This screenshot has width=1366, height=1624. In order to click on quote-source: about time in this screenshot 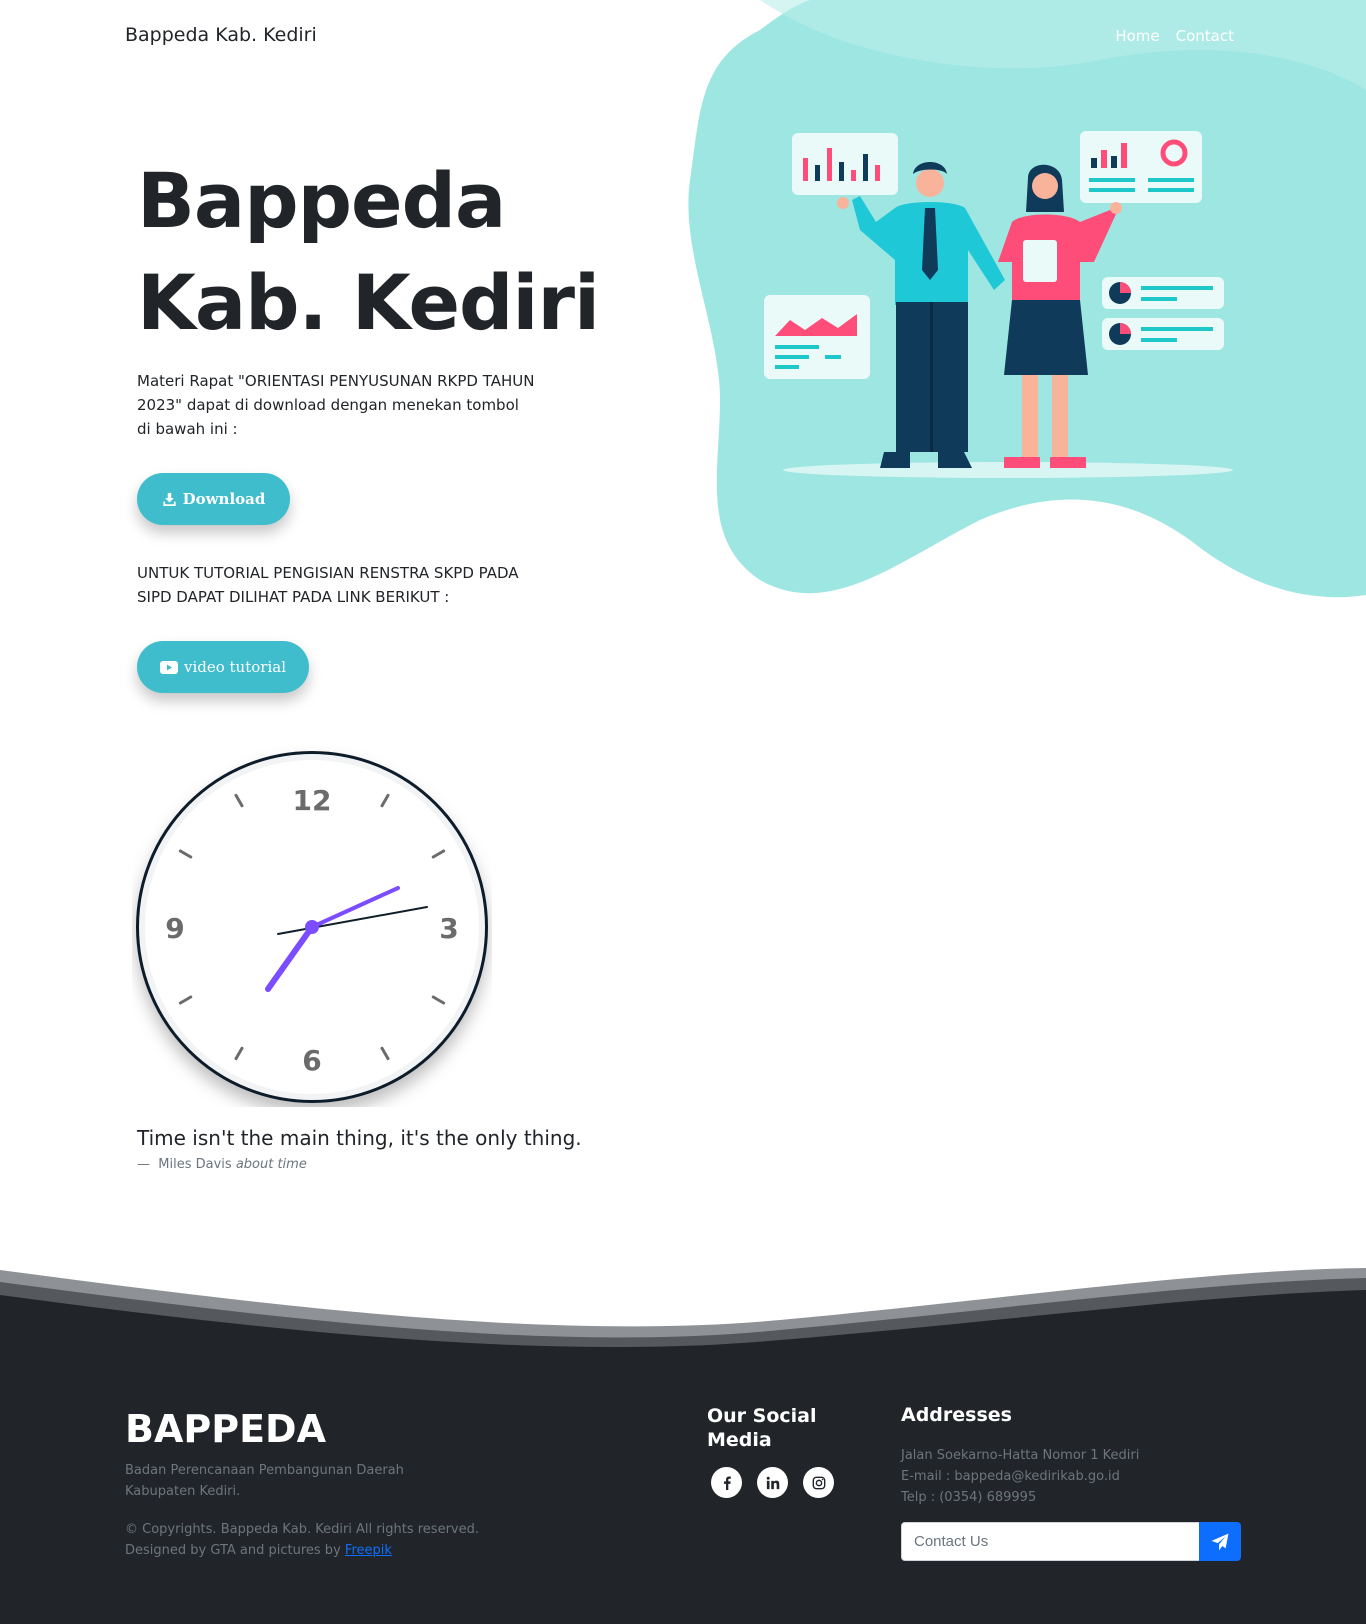, I will do `click(271, 1164)`.